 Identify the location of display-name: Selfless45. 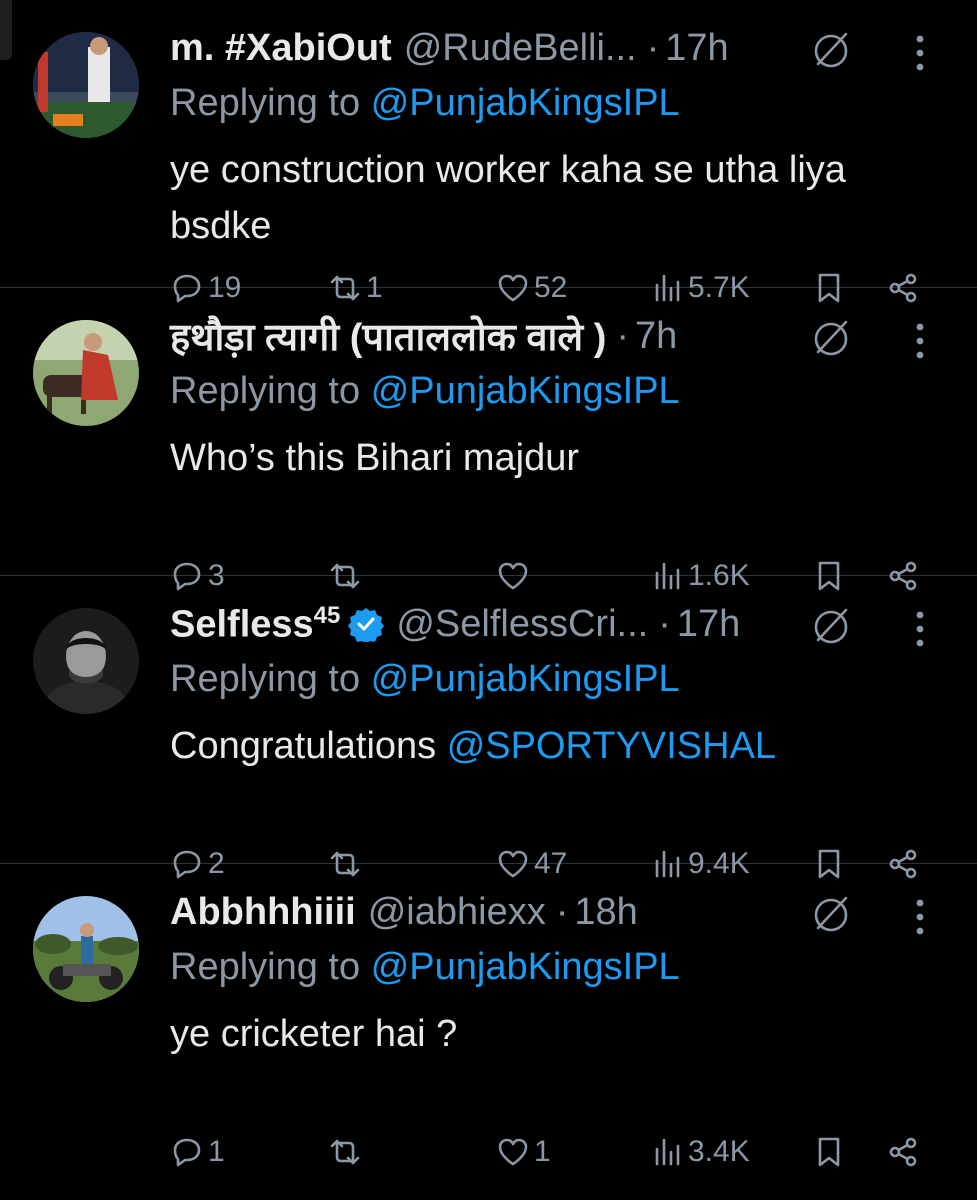
(255, 624).